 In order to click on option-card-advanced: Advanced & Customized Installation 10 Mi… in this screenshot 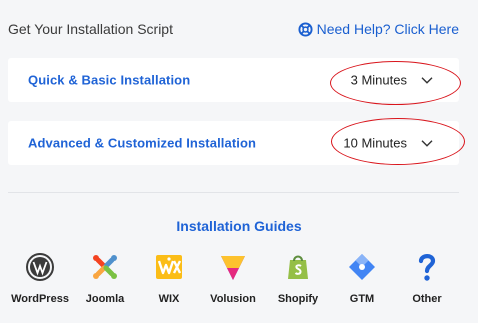, I will do `click(233, 143)`.